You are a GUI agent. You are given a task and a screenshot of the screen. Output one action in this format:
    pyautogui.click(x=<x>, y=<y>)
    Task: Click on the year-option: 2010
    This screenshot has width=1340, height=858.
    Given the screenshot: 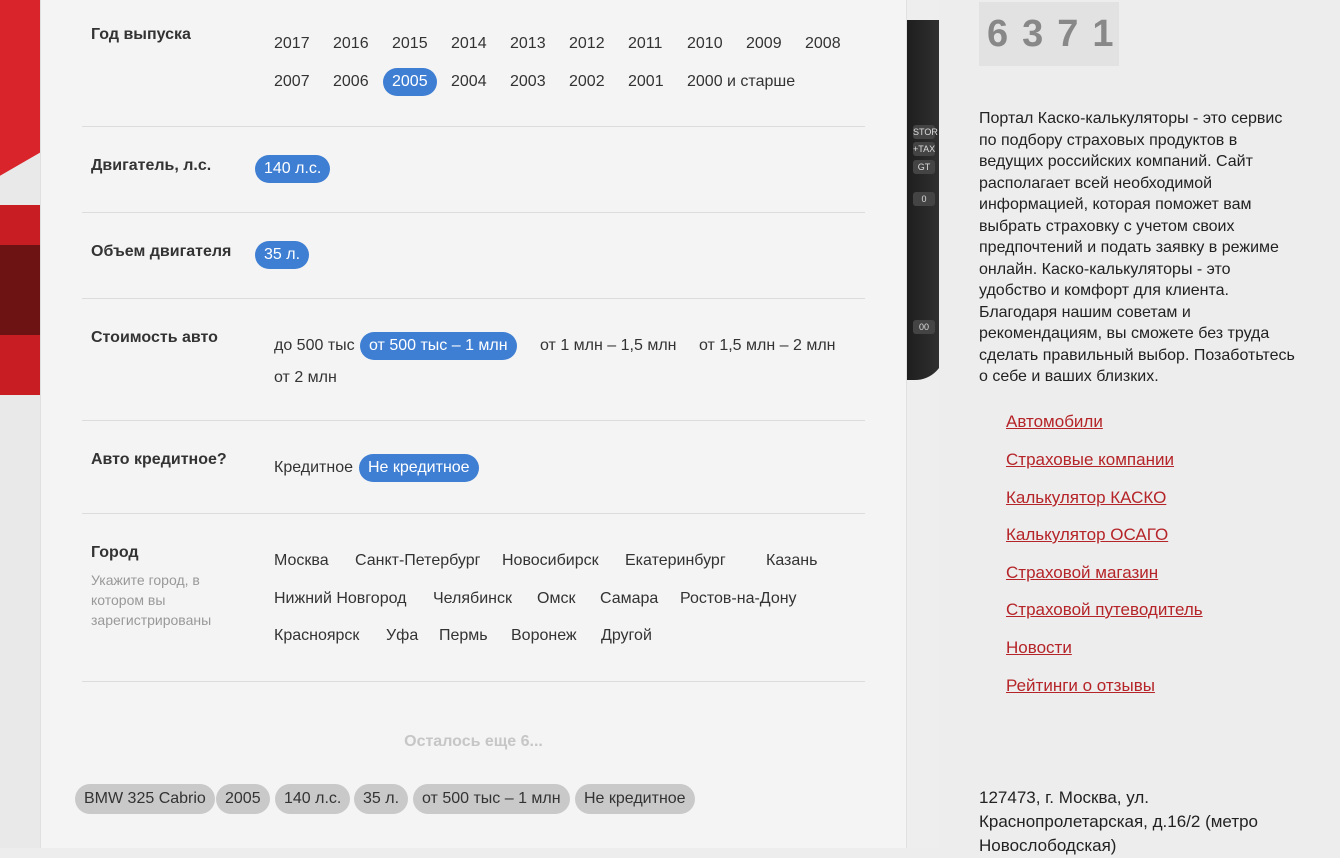 What is the action you would take?
    pyautogui.click(x=705, y=44)
    